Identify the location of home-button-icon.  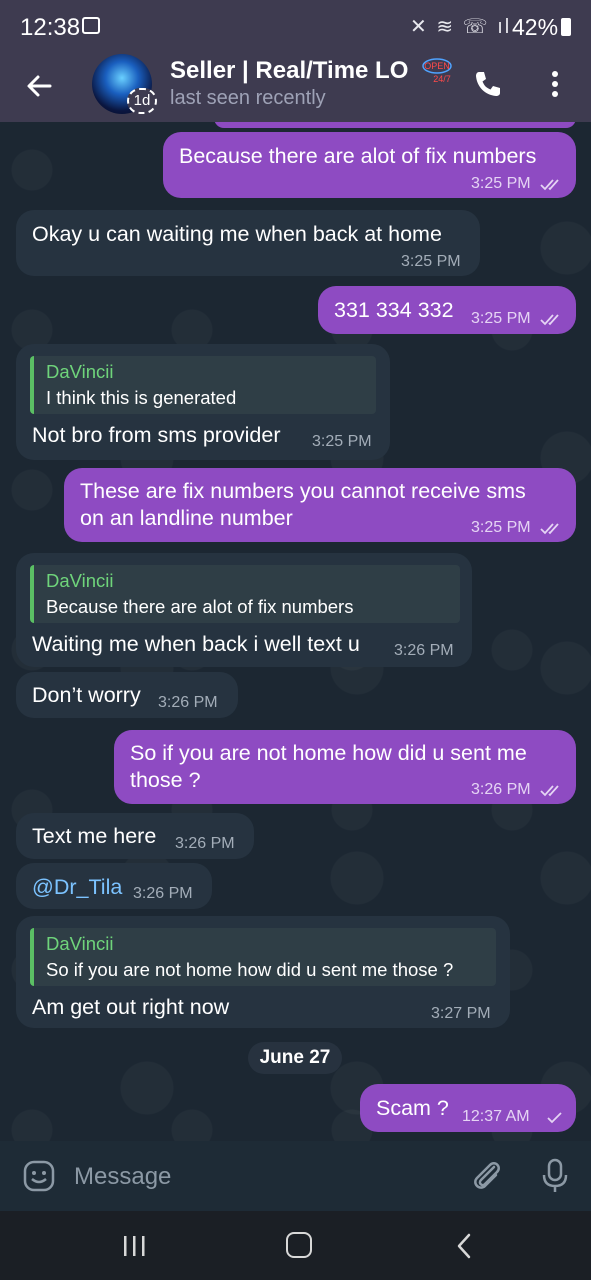
(299, 1245).